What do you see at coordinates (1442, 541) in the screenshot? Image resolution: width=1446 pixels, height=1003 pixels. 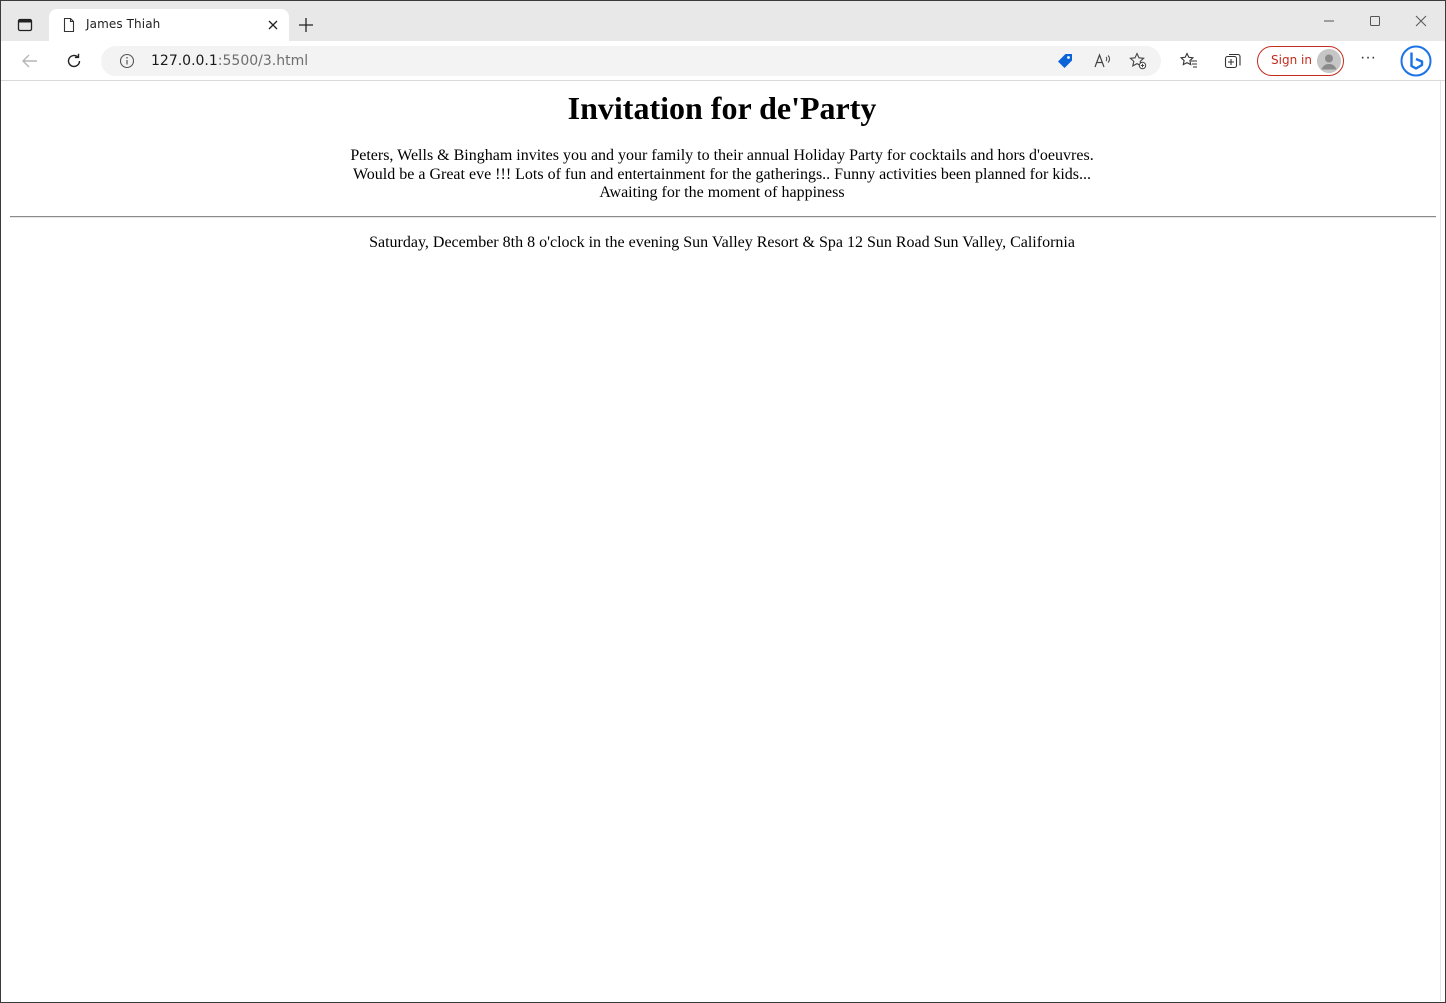 I see `scrollbar-track` at bounding box center [1442, 541].